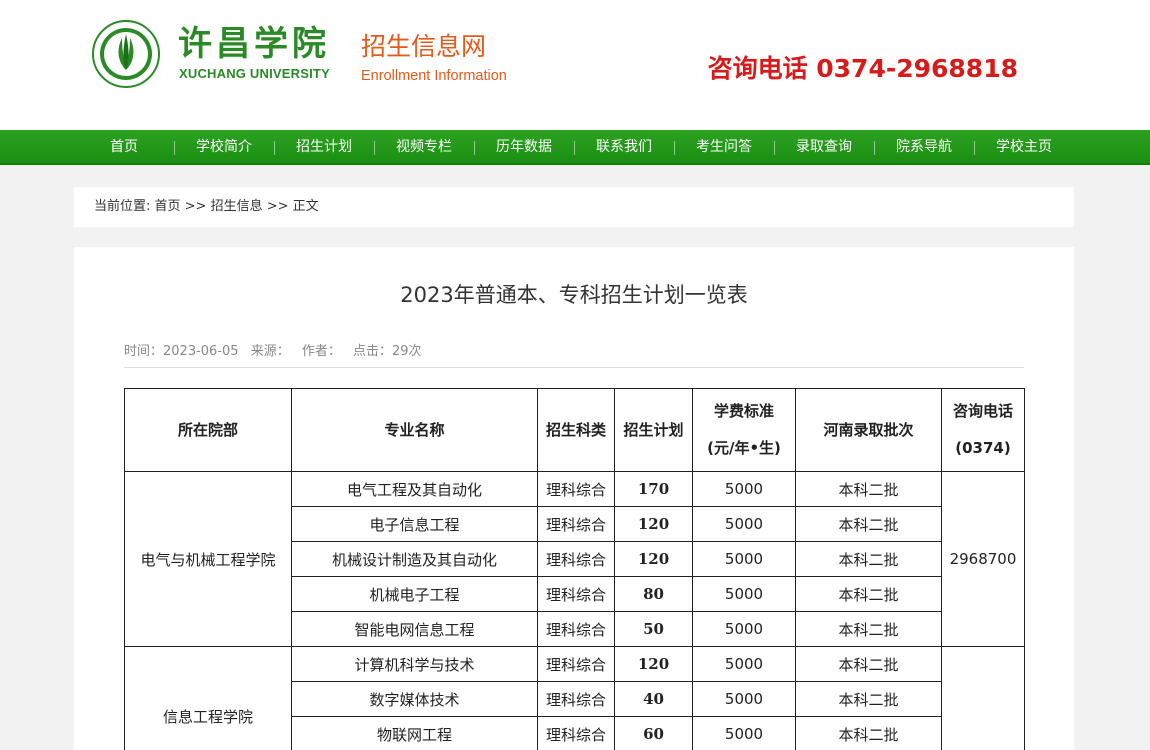  What do you see at coordinates (744, 448) in the screenshot?
I see `header-fee-line2: (元/年•生)` at bounding box center [744, 448].